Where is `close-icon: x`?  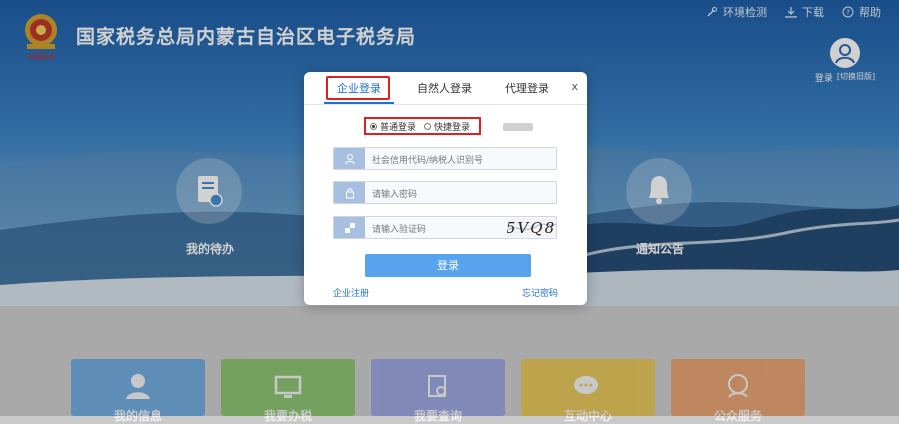 close-icon: x is located at coordinates (574, 86).